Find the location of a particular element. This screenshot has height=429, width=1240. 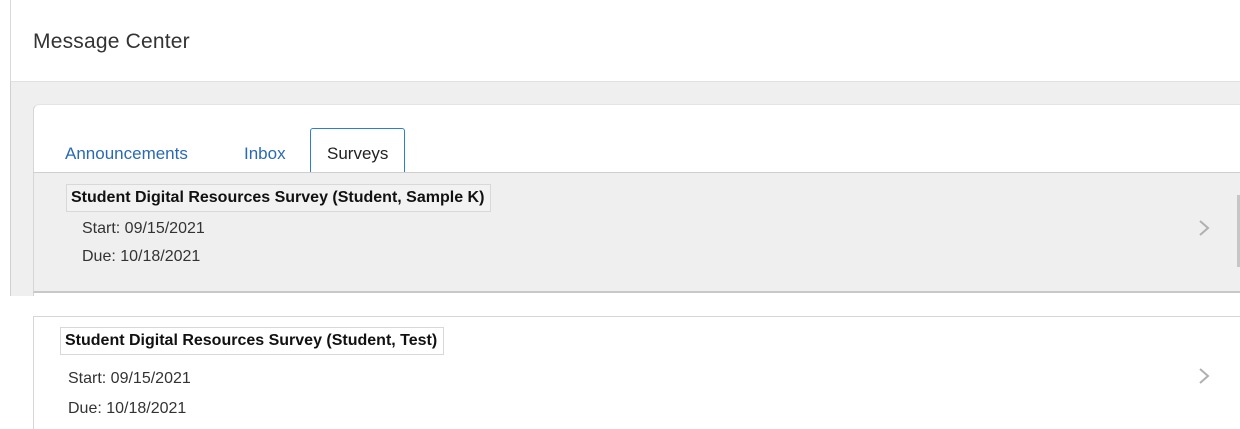

page-title: Message Center is located at coordinates (111, 41).